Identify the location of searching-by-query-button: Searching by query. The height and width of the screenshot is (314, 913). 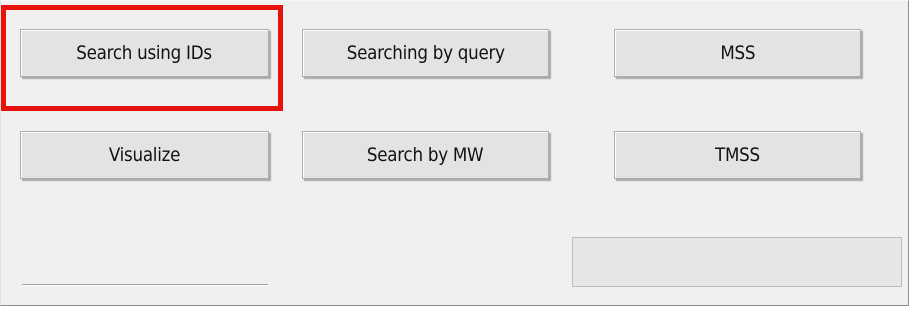
(425, 53).